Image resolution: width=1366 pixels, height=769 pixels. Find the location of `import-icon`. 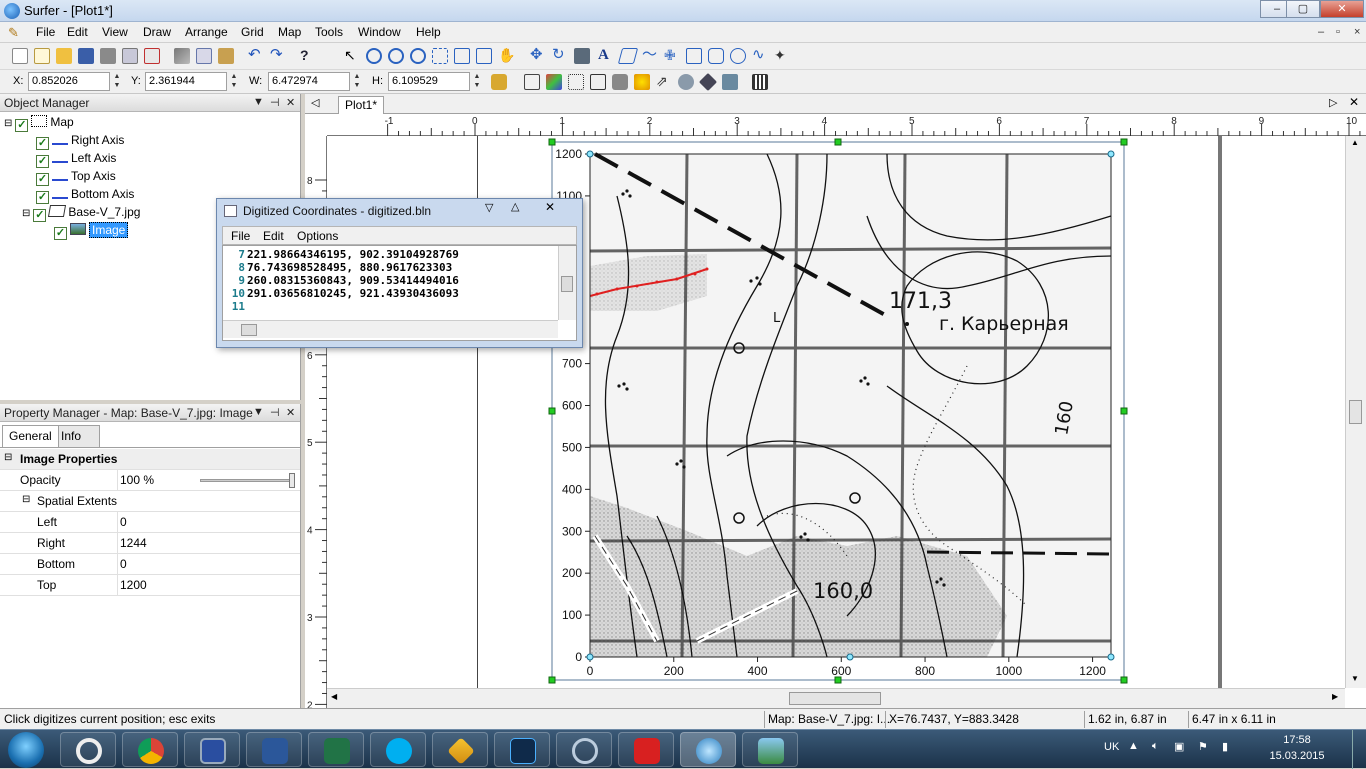

import-icon is located at coordinates (130, 56).